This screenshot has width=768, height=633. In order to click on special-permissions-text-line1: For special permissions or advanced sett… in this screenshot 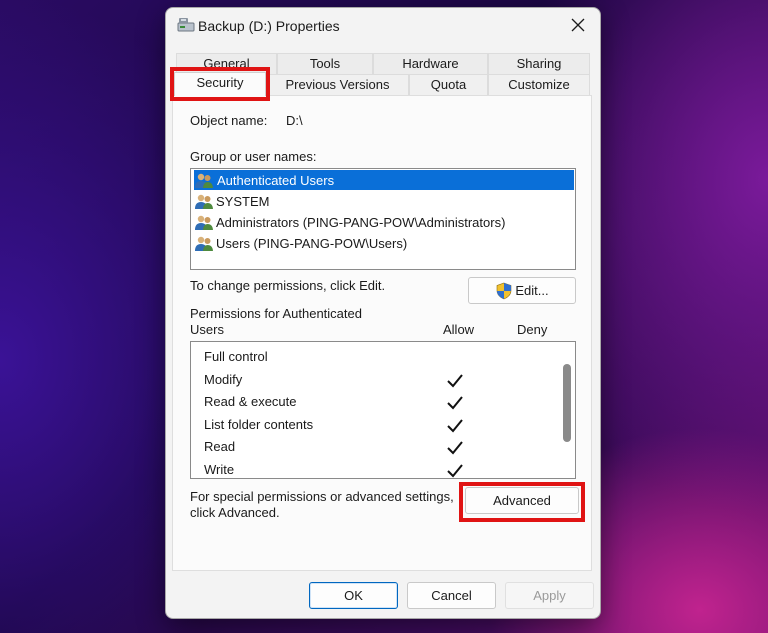, I will do `click(322, 496)`.